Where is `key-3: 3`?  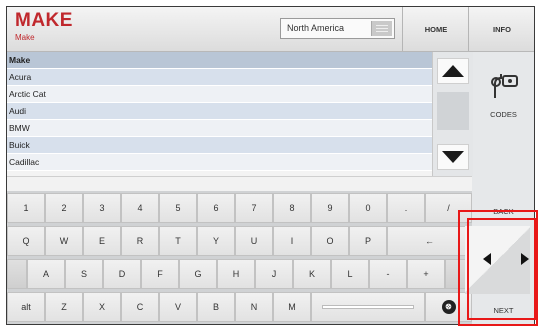 key-3: 3 is located at coordinates (102, 208).